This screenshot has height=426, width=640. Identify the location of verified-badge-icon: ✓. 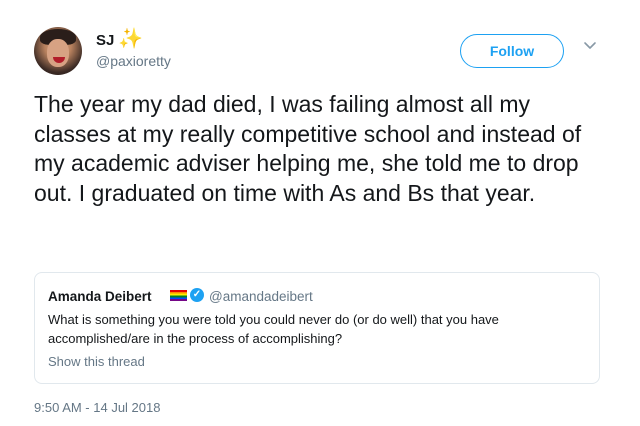
(197, 295).